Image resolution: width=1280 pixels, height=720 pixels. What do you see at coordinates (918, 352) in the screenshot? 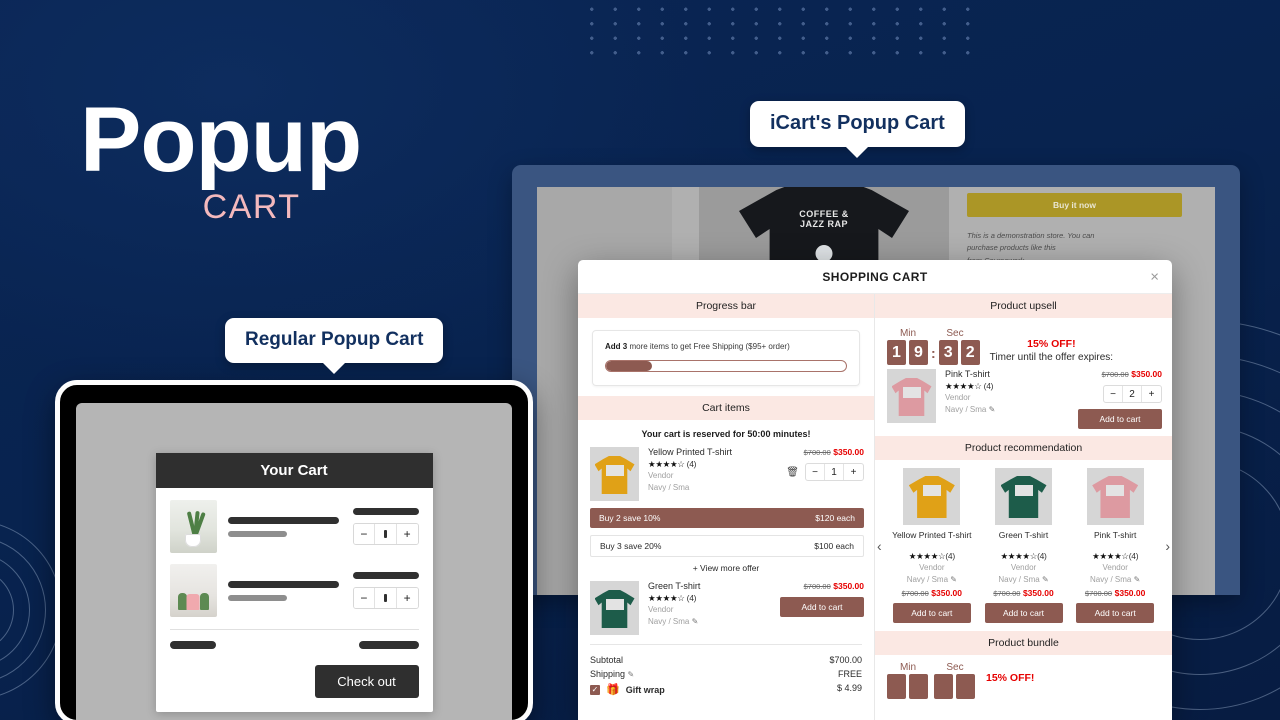
I see `timer-digit-min-ones: 9` at bounding box center [918, 352].